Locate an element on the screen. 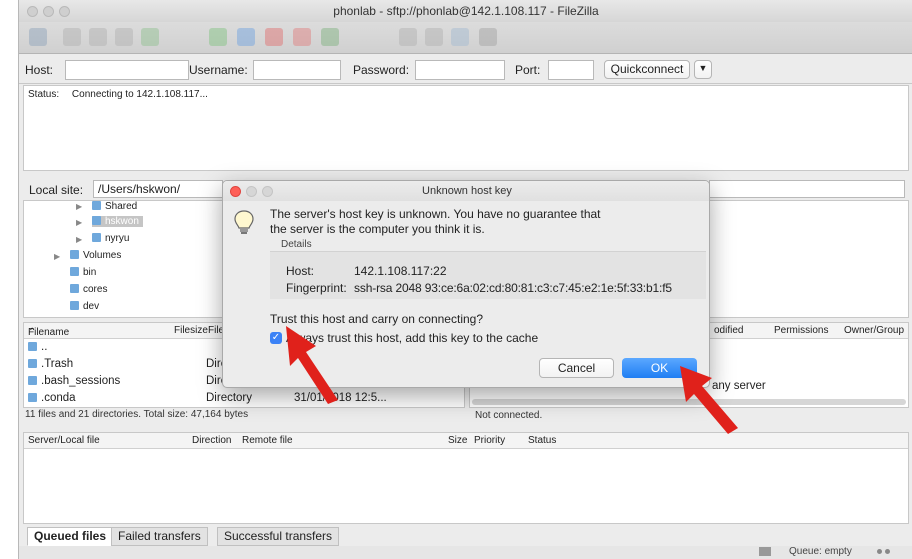 This screenshot has height=559, width=912. dialog-zoom-button is located at coordinates (267, 191).